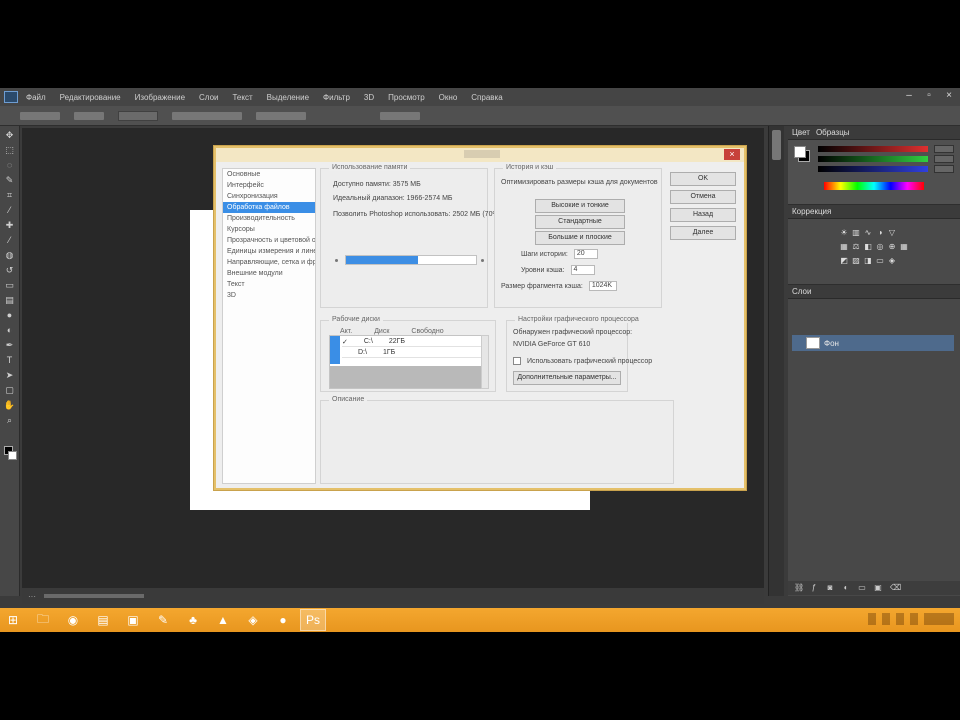 The width and height of the screenshot is (960, 720). What do you see at coordinates (269, 251) in the screenshot?
I see `category-item: Единицы измерения и линейки` at bounding box center [269, 251].